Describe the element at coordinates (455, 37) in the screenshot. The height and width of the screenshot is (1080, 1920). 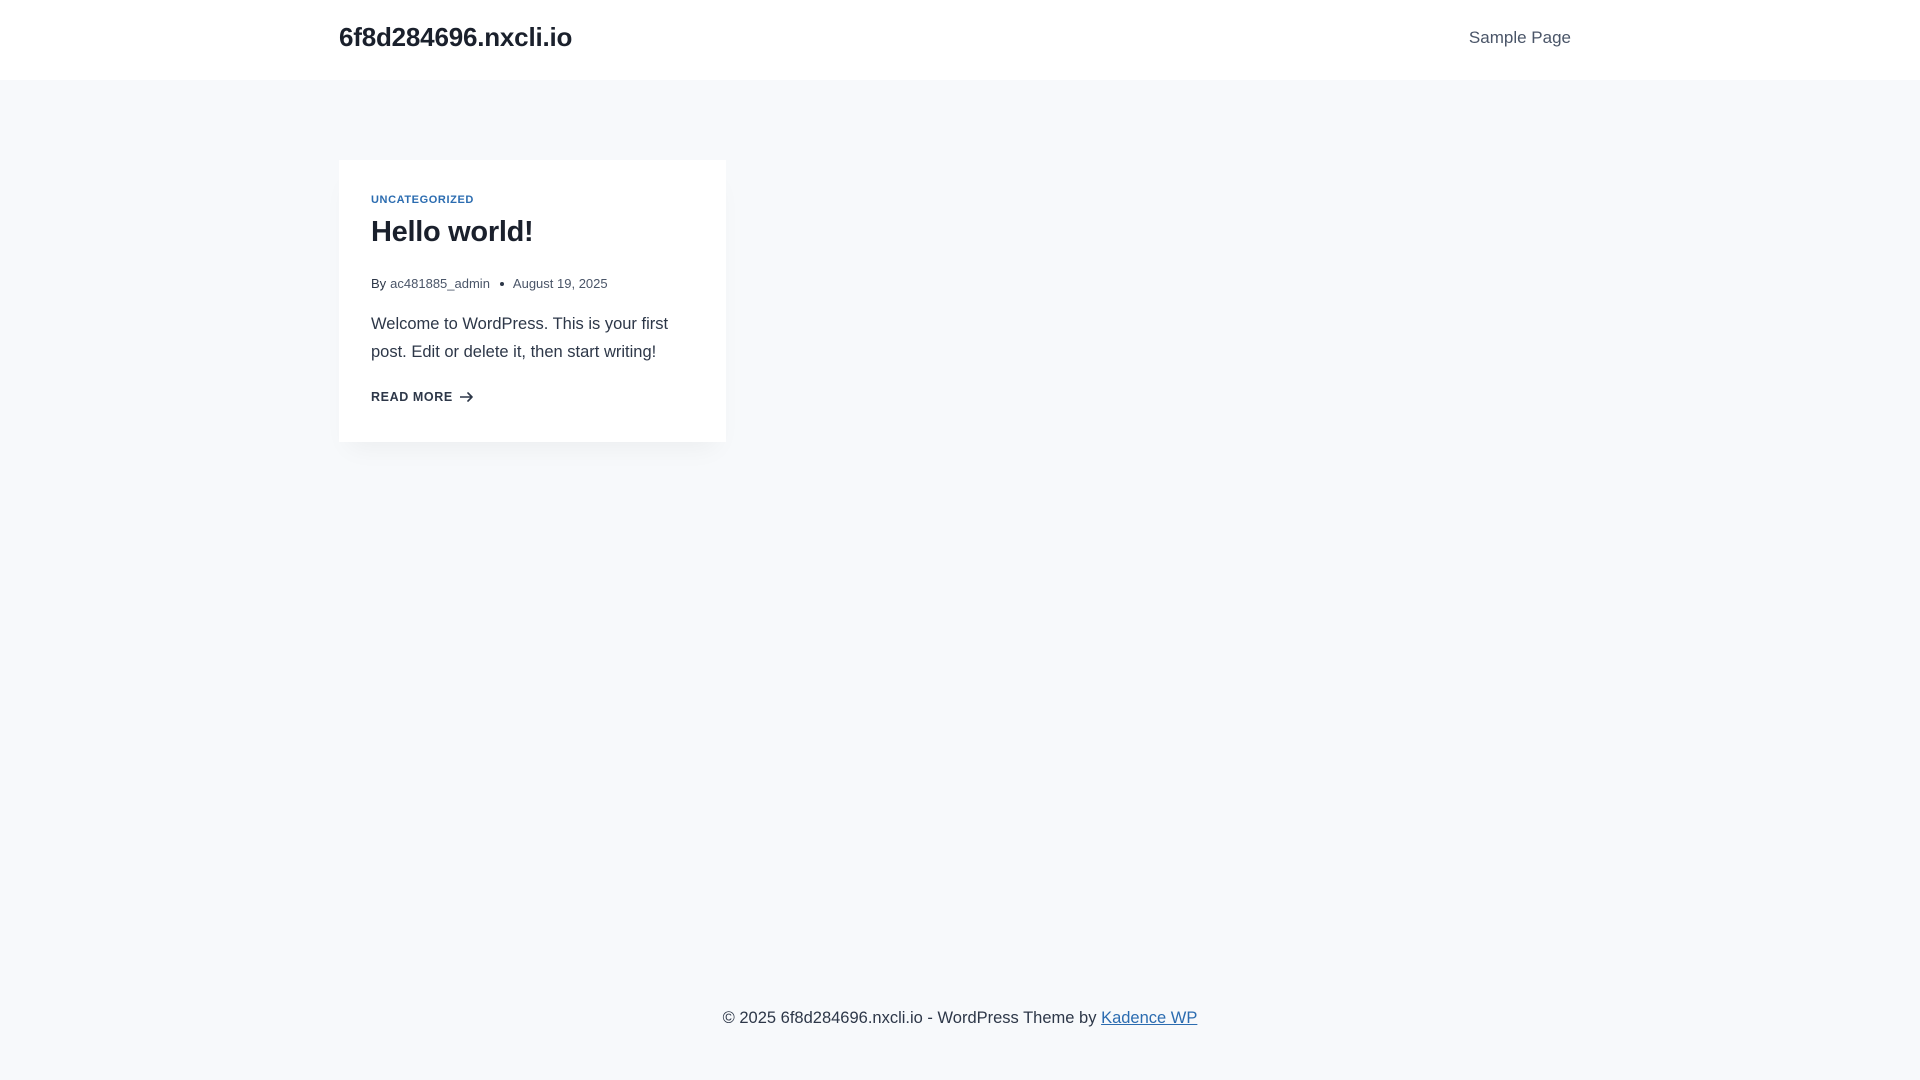
I see `site-title-link: 6f8d284696.nxcli.io` at that location.